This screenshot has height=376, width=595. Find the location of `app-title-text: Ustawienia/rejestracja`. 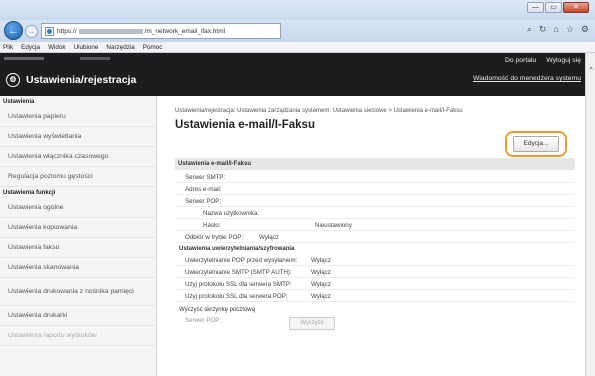

app-title-text: Ustawienia/rejestracja is located at coordinates (81, 80).